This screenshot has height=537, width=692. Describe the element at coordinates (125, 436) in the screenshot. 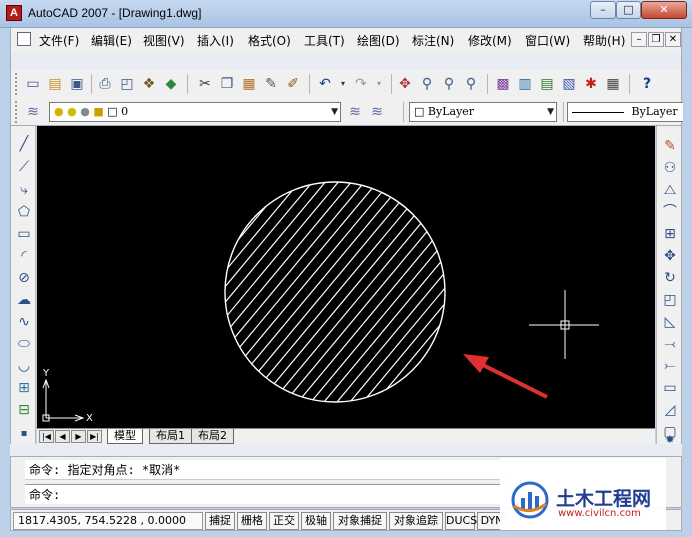

I see `tab-model: 模型` at that location.